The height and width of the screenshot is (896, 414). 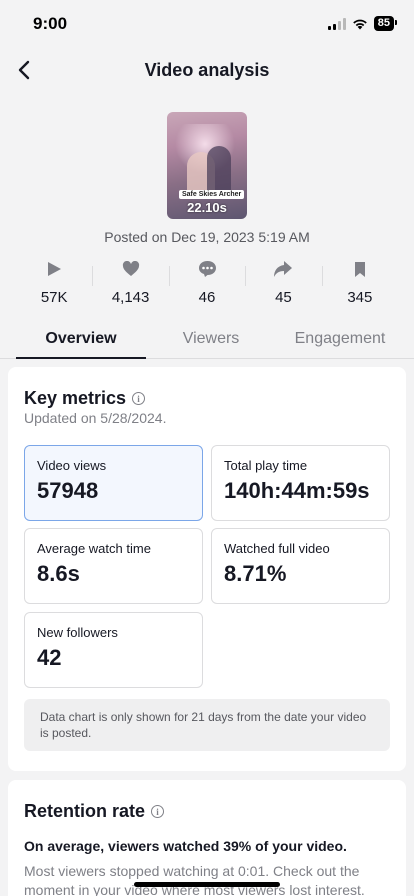 I want to click on stat-saves: 345, so click(x=359, y=283).